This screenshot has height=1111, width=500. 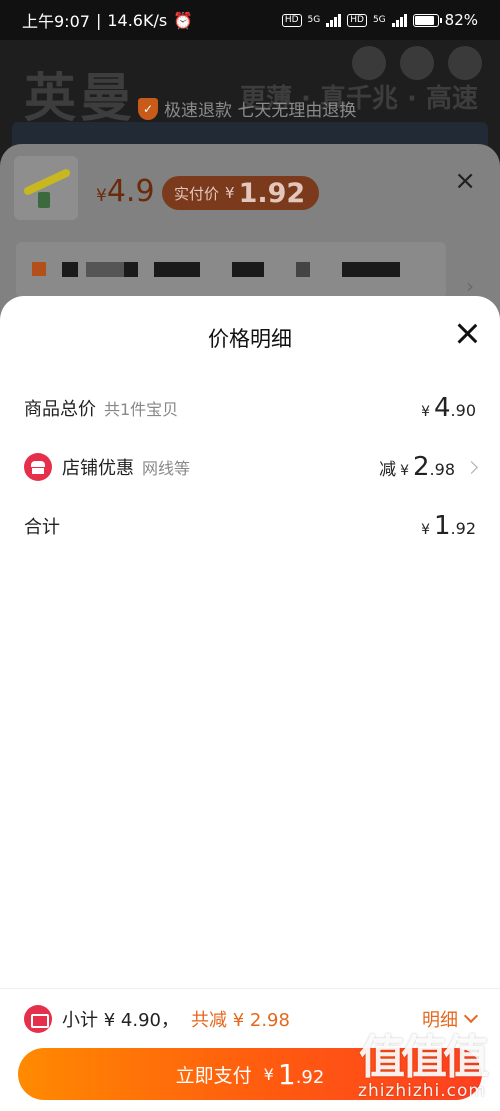 I want to click on subtotal-text: 小计 ¥ 4.90，, so click(x=120, y=1020).